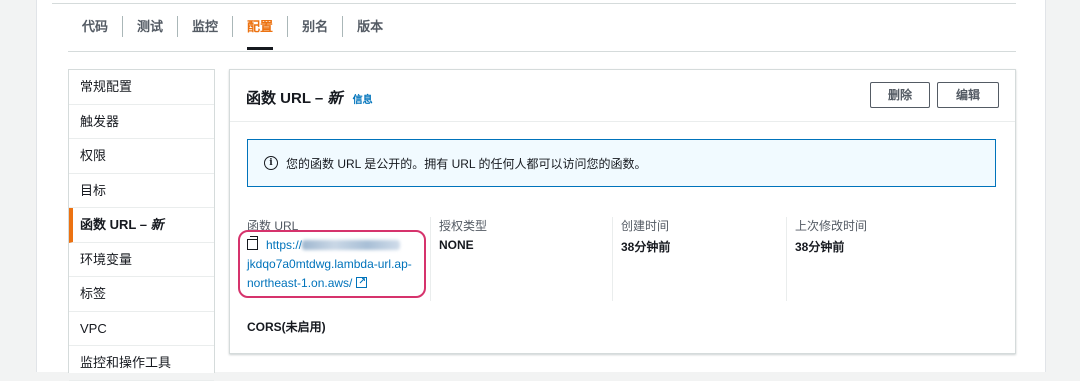  What do you see at coordinates (141, 260) in the screenshot?
I see `sidebar-item-environment-variables: 环境变量` at bounding box center [141, 260].